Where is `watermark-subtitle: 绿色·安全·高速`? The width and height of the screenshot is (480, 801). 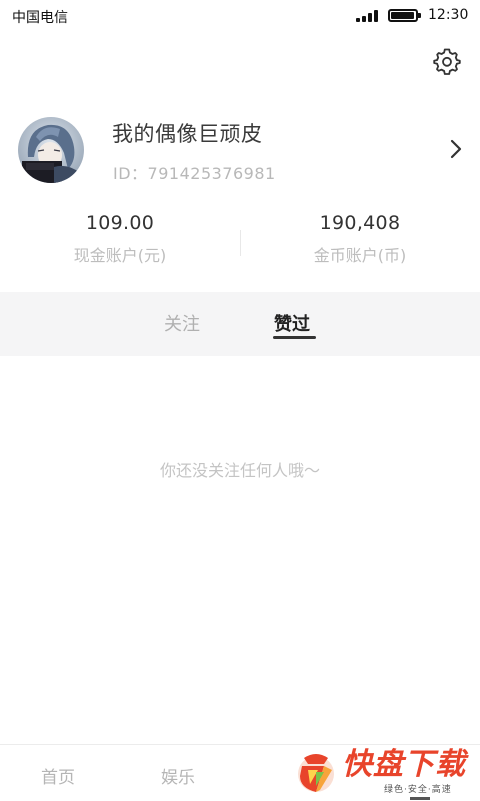
watermark-subtitle: 绿色·安全·高速 is located at coordinates (418, 790).